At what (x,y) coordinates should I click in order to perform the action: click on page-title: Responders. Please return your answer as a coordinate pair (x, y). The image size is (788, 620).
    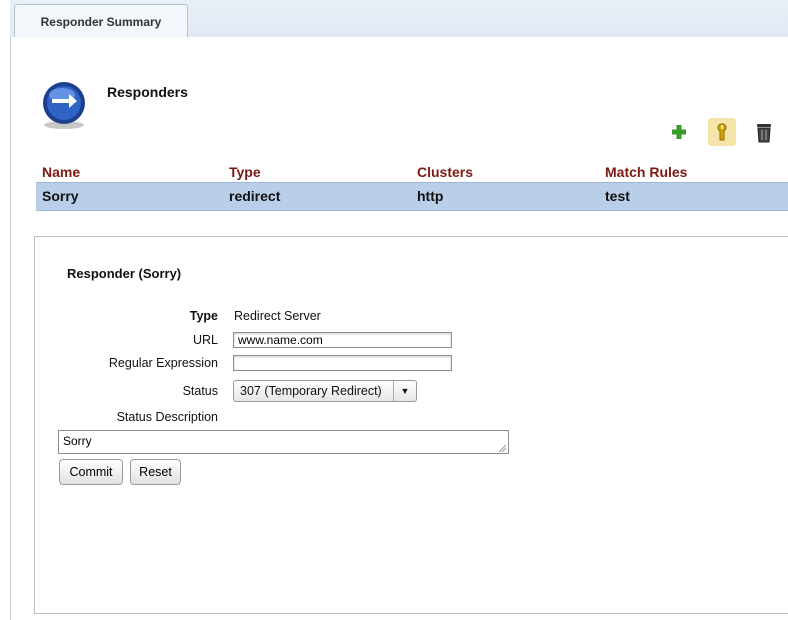
    Looking at the image, I should click on (147, 92).